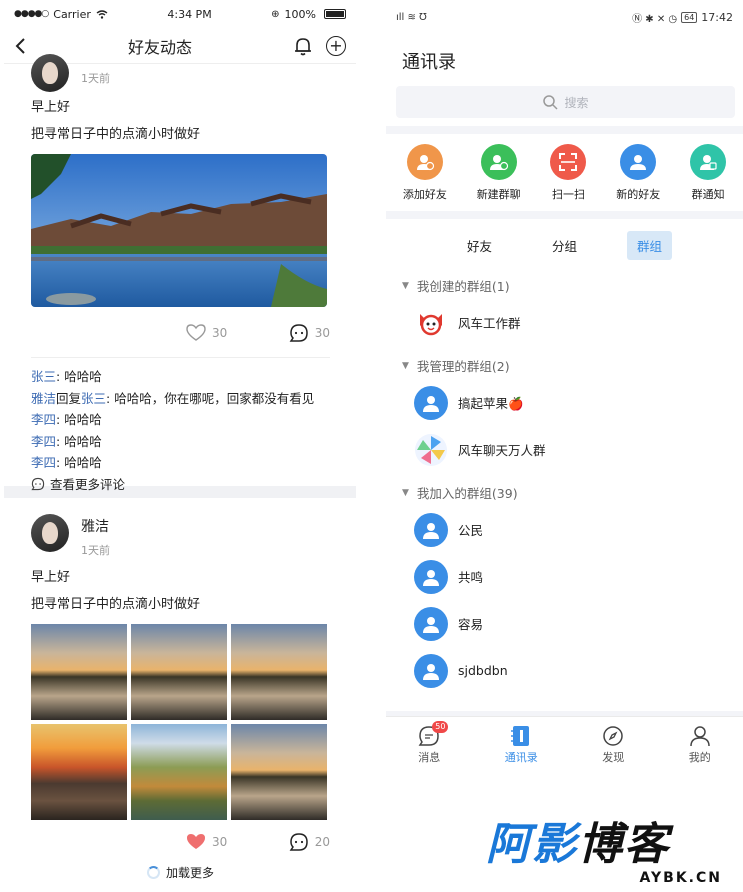 Image resolution: width=743 pixels, height=892 pixels. What do you see at coordinates (564, 402) in the screenshot?
I see `group-row: 搞起苹果🍎` at bounding box center [564, 402].